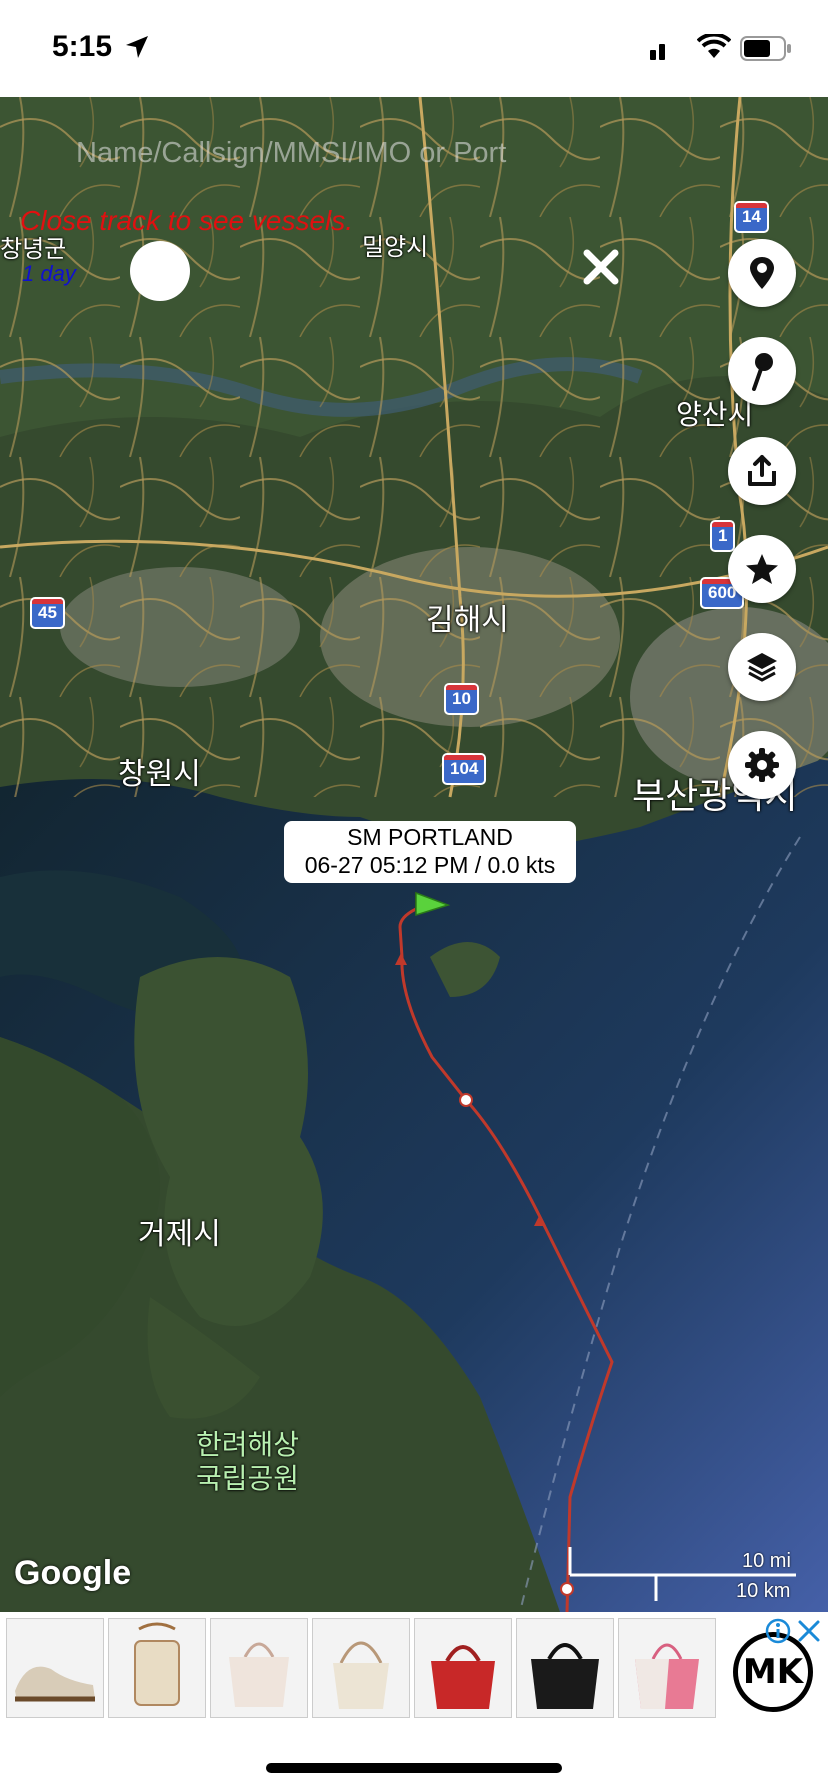  I want to click on share-icon, so click(762, 470).